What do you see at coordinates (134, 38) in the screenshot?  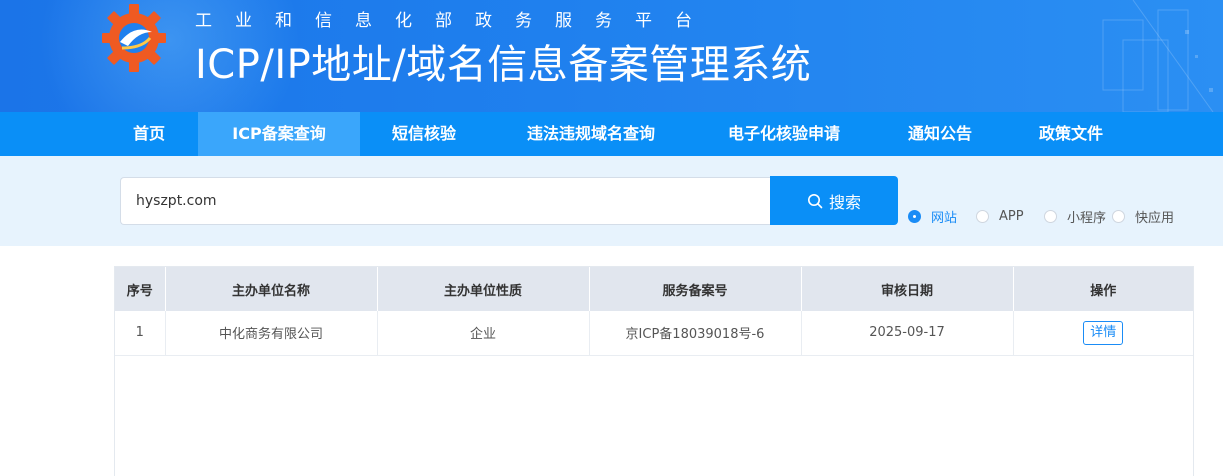 I see `miit-logo` at bounding box center [134, 38].